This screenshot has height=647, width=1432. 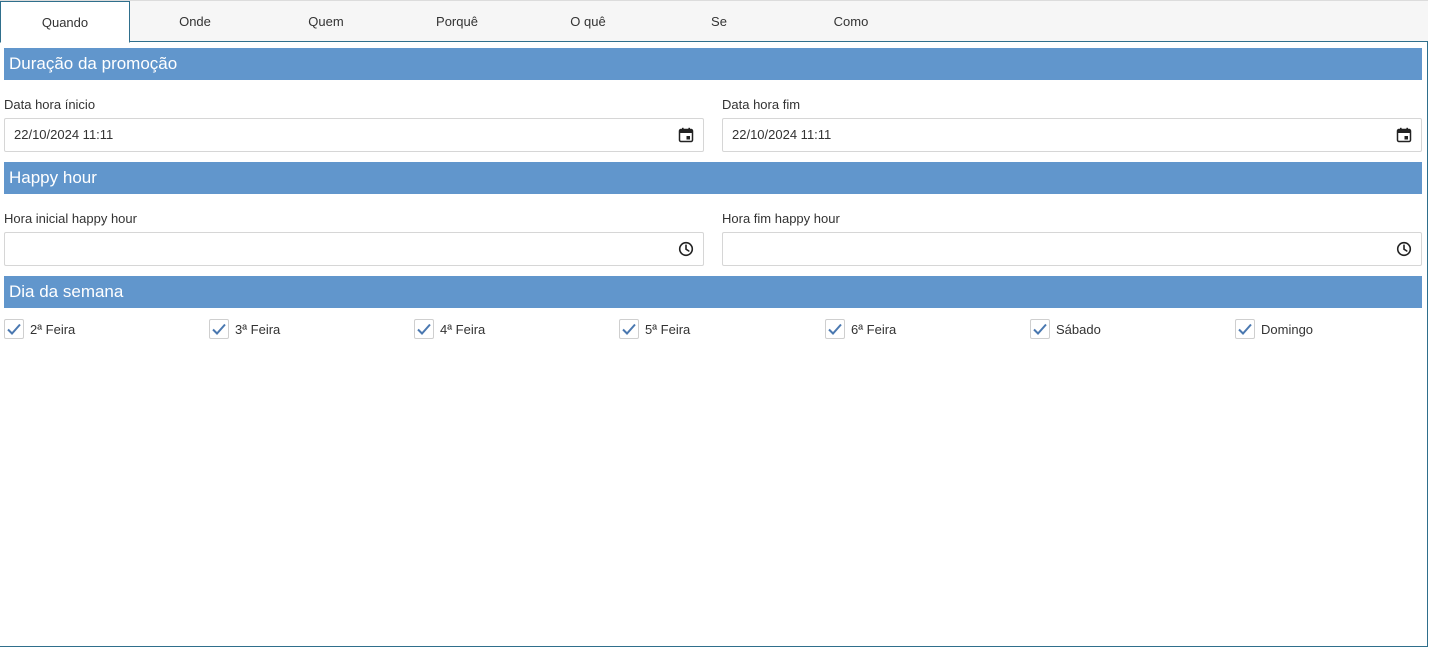 What do you see at coordinates (1287, 329) in the screenshot?
I see `weekday-label: Domingo` at bounding box center [1287, 329].